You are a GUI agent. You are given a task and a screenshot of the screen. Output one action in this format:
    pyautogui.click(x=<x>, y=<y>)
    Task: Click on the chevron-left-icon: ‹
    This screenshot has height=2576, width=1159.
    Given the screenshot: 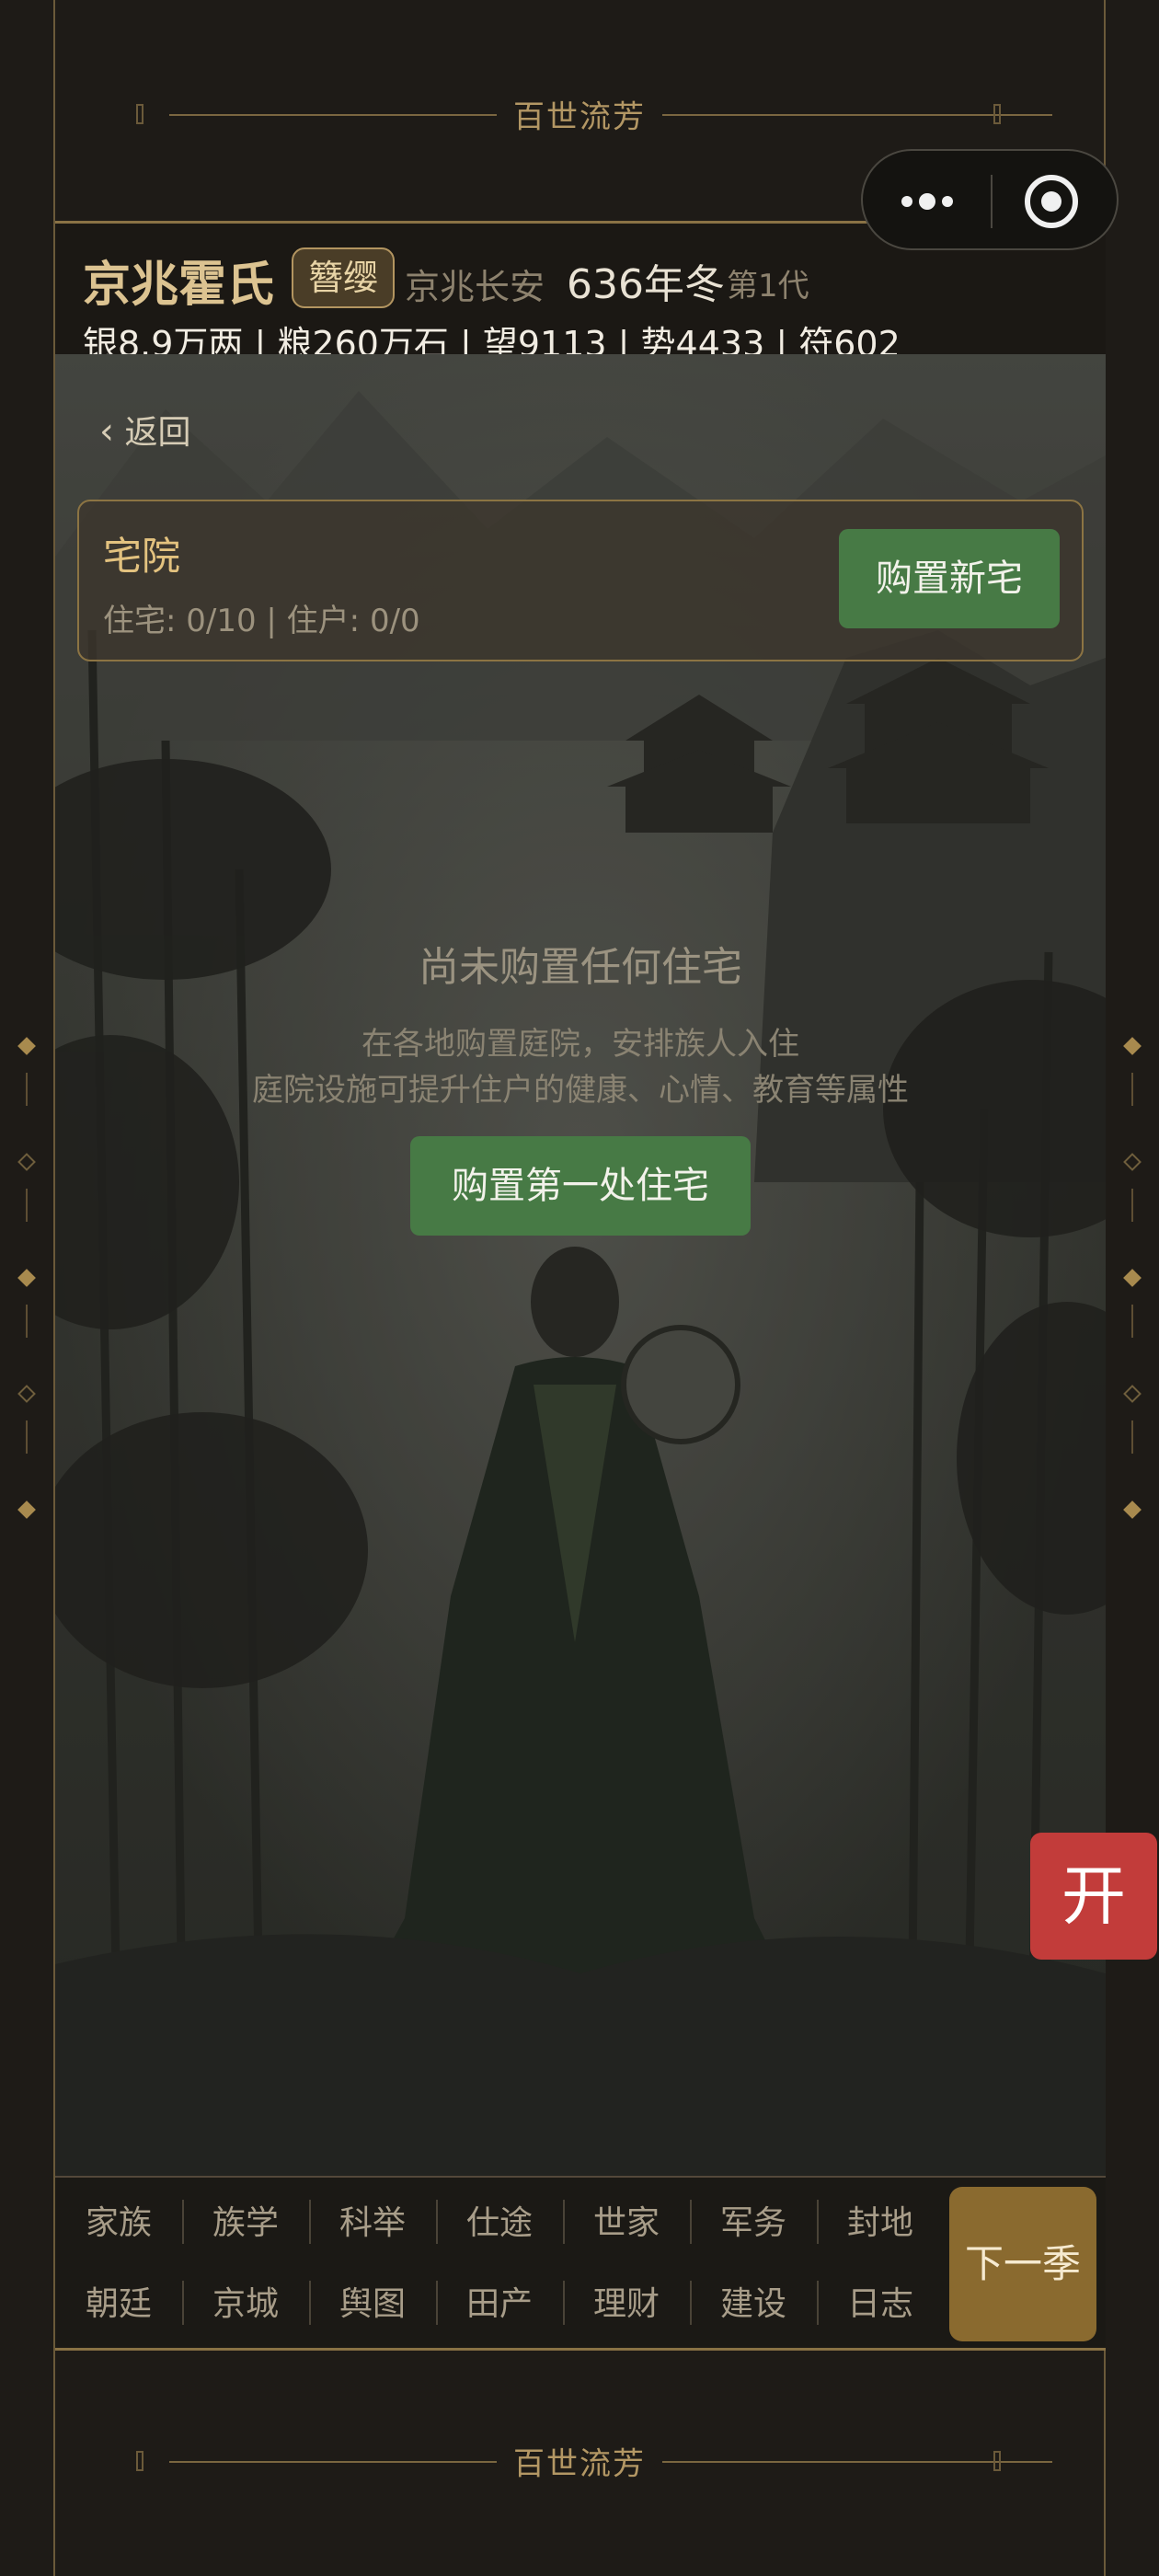 What is the action you would take?
    pyautogui.click(x=106, y=431)
    